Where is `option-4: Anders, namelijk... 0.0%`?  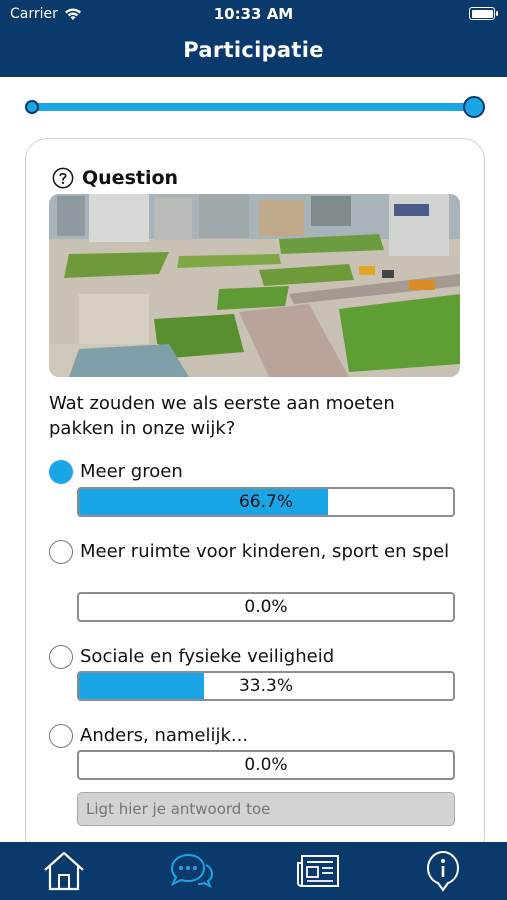
option-4: Anders, namelijk... 0.0% is located at coordinates (254, 751).